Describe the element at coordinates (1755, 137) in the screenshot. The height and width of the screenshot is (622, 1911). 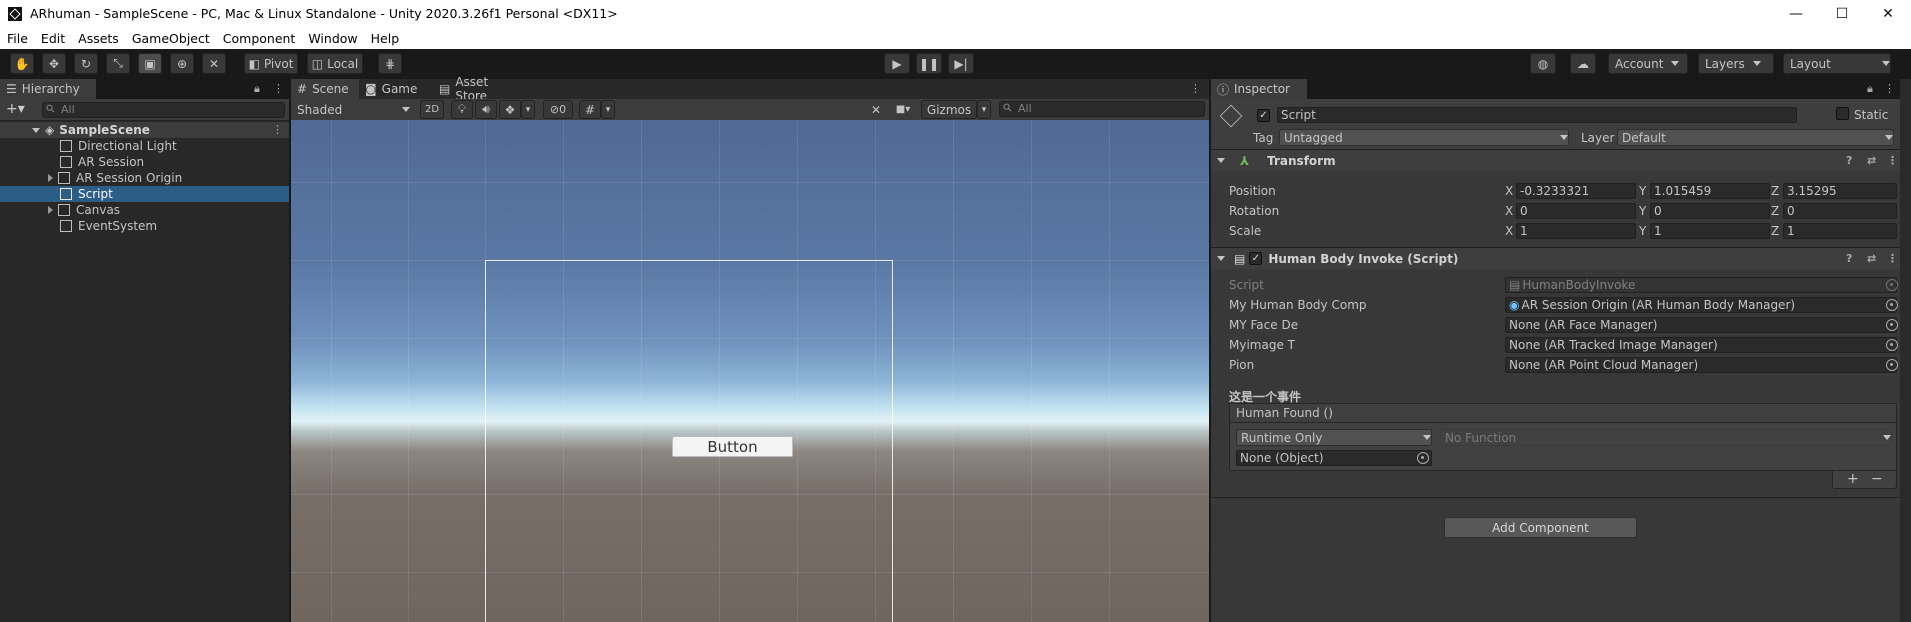
I see `layer-dropdown: Default` at that location.